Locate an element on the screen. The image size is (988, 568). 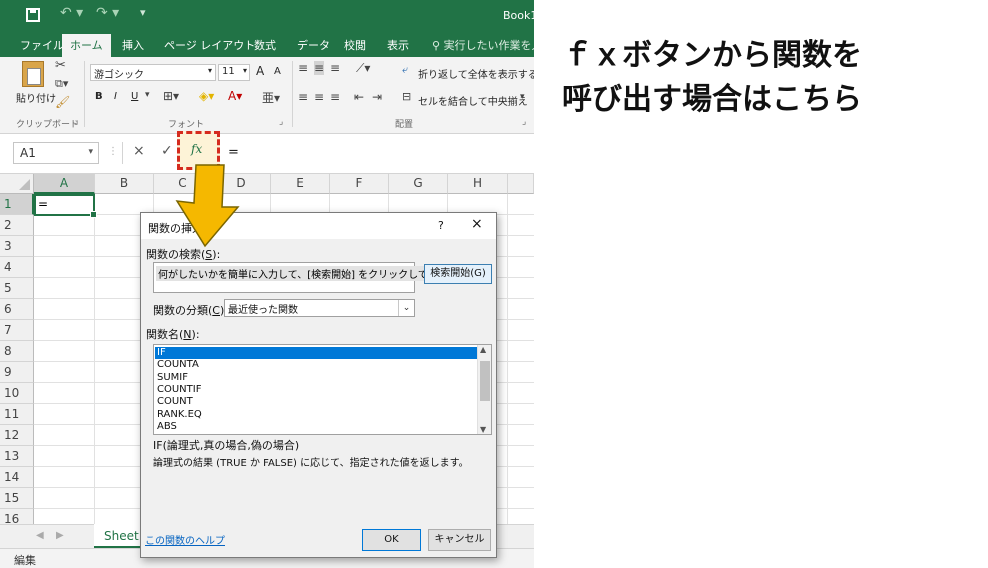
row-header-12: 12 is located at coordinates (17, 435).